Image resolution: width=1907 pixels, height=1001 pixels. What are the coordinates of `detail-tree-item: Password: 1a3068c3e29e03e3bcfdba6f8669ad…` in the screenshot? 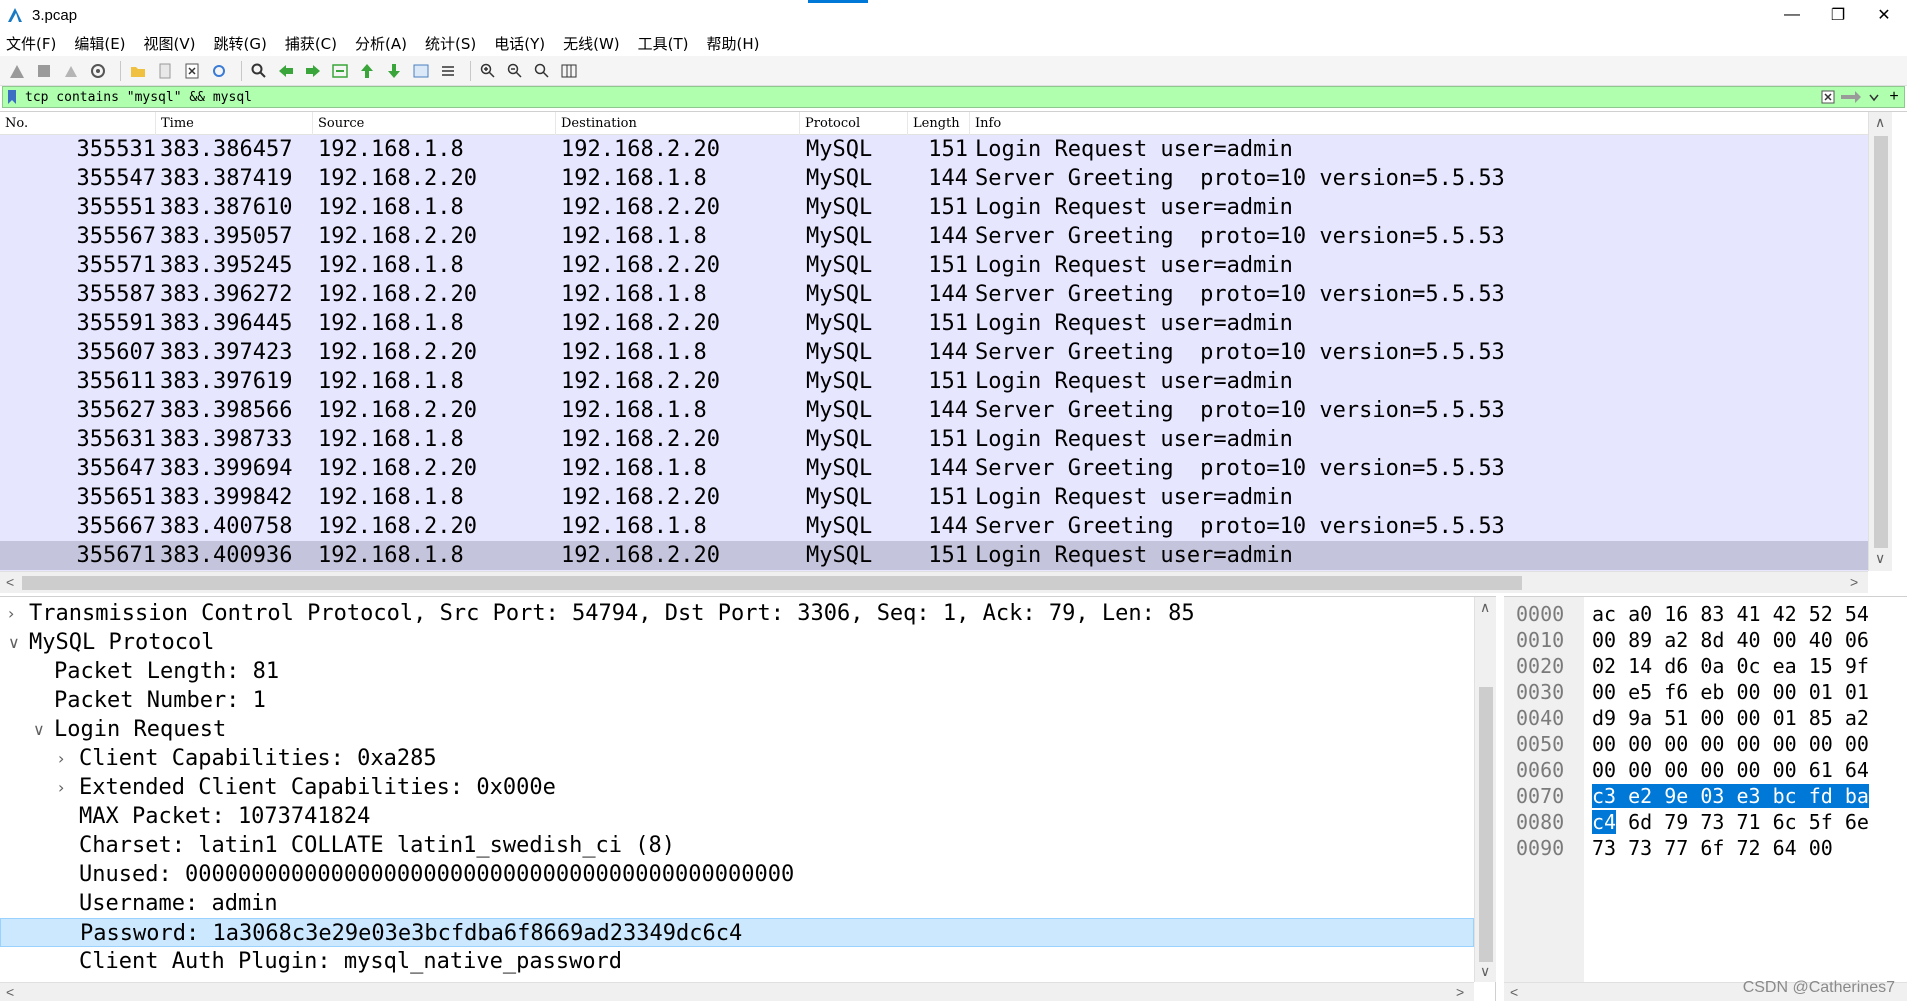 It's located at (737, 932).